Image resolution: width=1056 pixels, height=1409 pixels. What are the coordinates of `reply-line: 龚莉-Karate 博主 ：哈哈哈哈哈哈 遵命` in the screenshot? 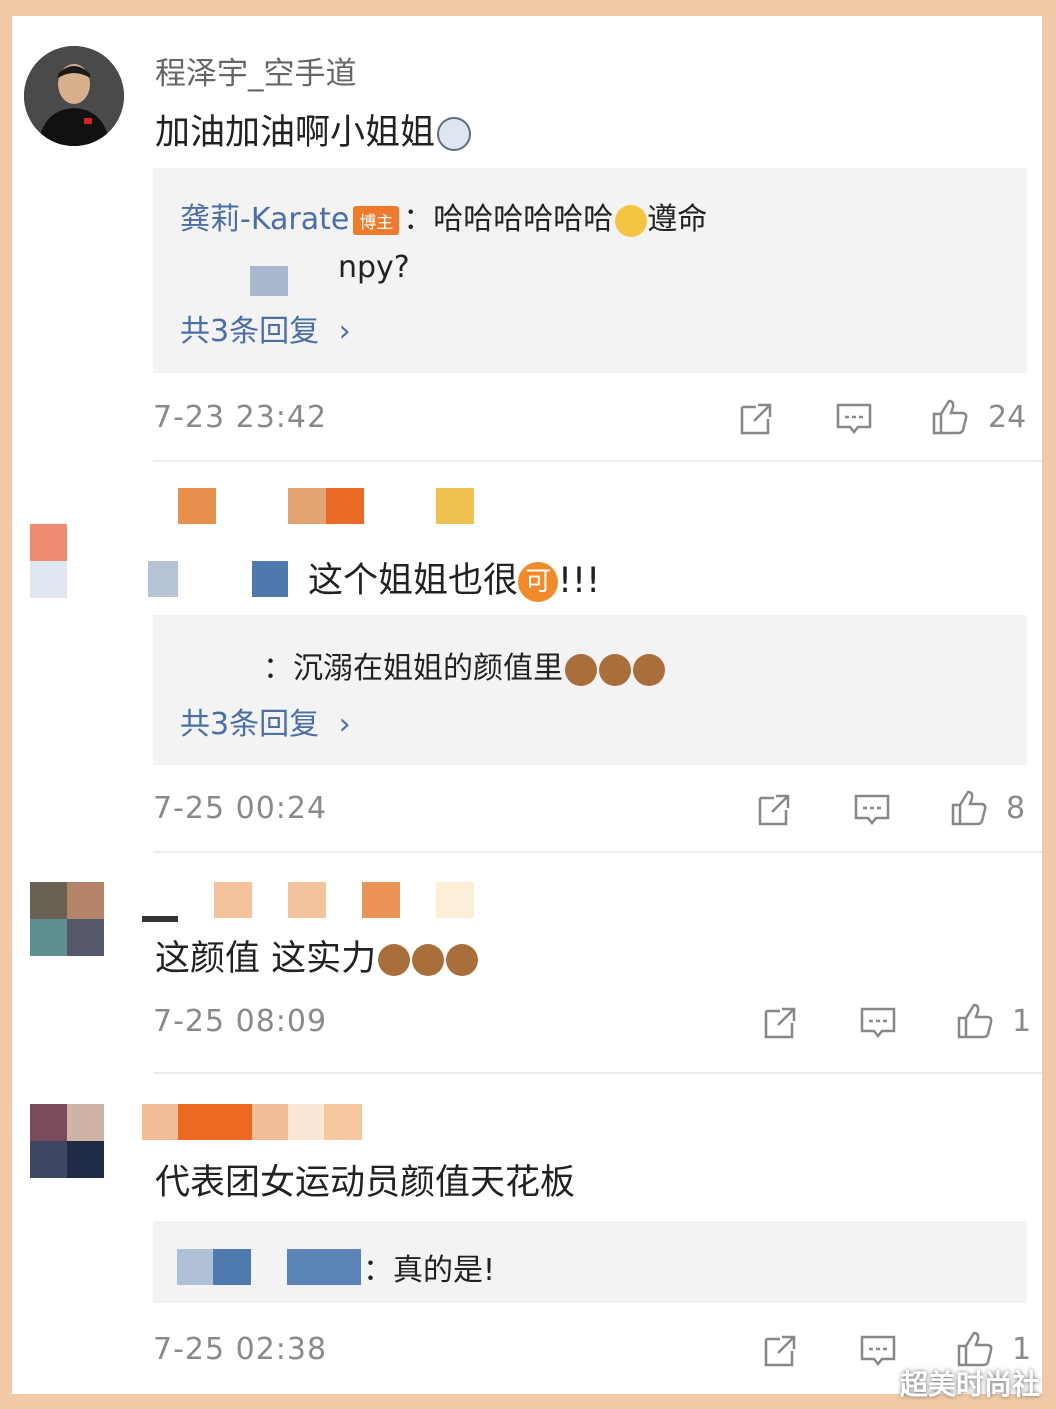 It's located at (443, 216).